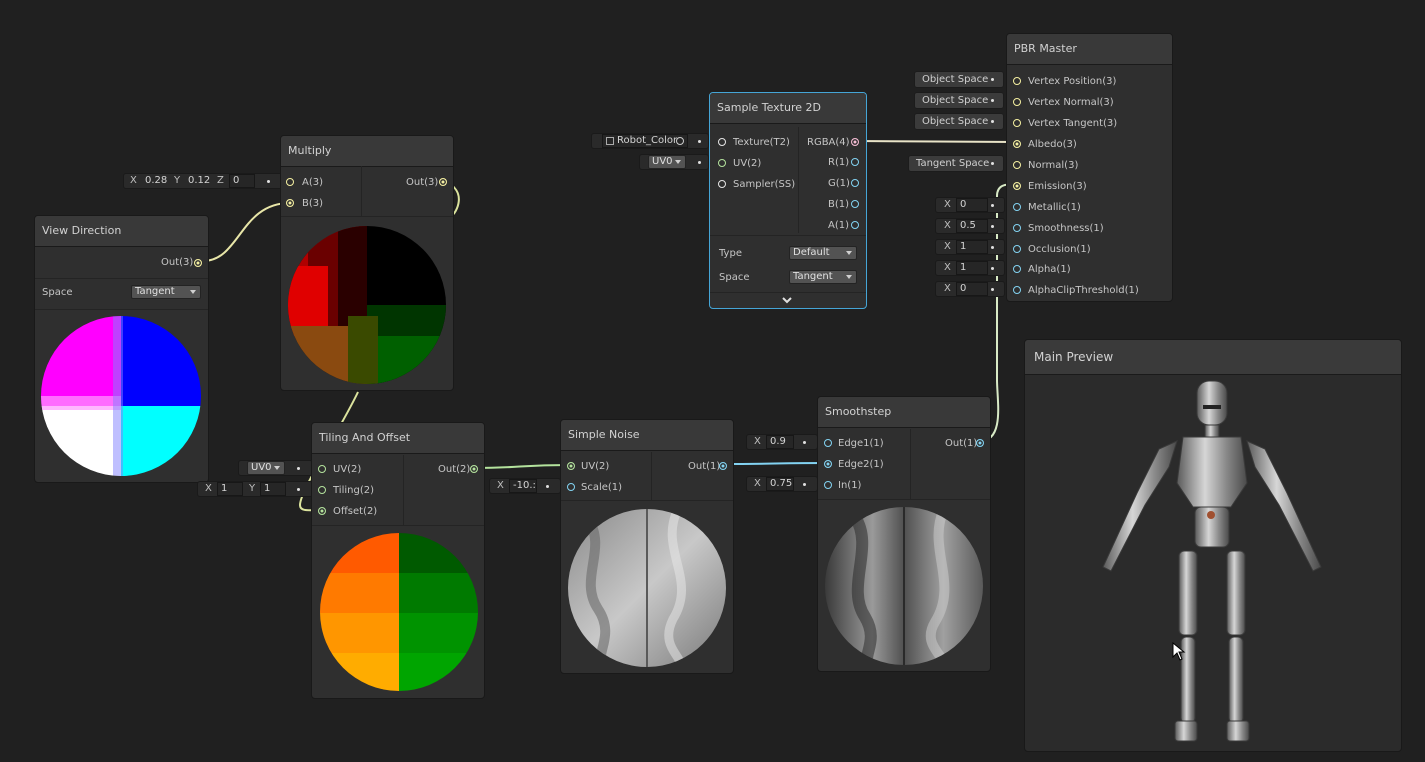 The width and height of the screenshot is (1425, 762). What do you see at coordinates (1213, 357) in the screenshot?
I see `main-preview-title: Main Preview` at bounding box center [1213, 357].